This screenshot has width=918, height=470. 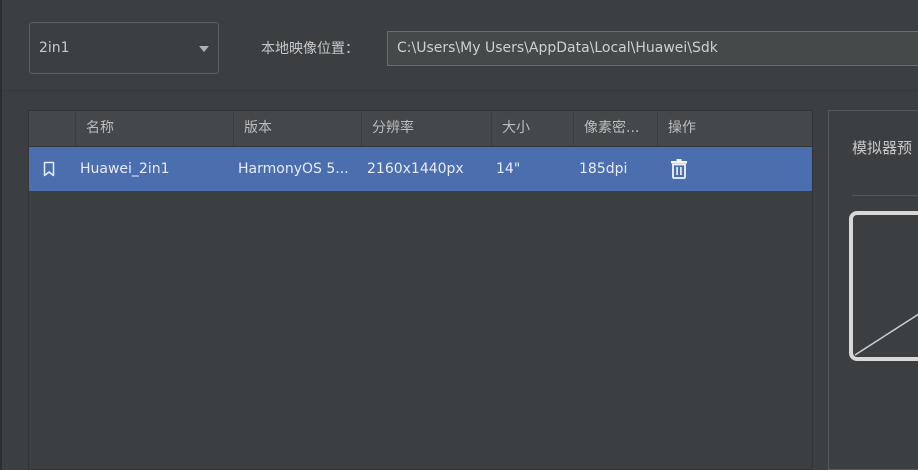 I want to click on chevron-down-icon, so click(x=204, y=49).